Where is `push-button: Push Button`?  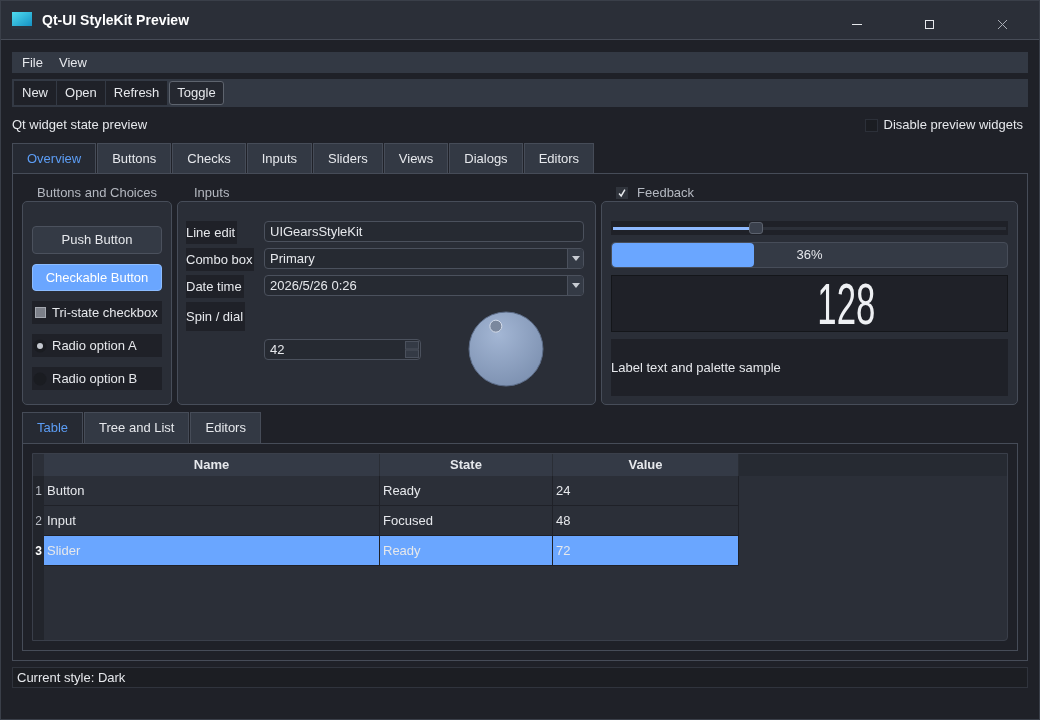 push-button: Push Button is located at coordinates (97, 240).